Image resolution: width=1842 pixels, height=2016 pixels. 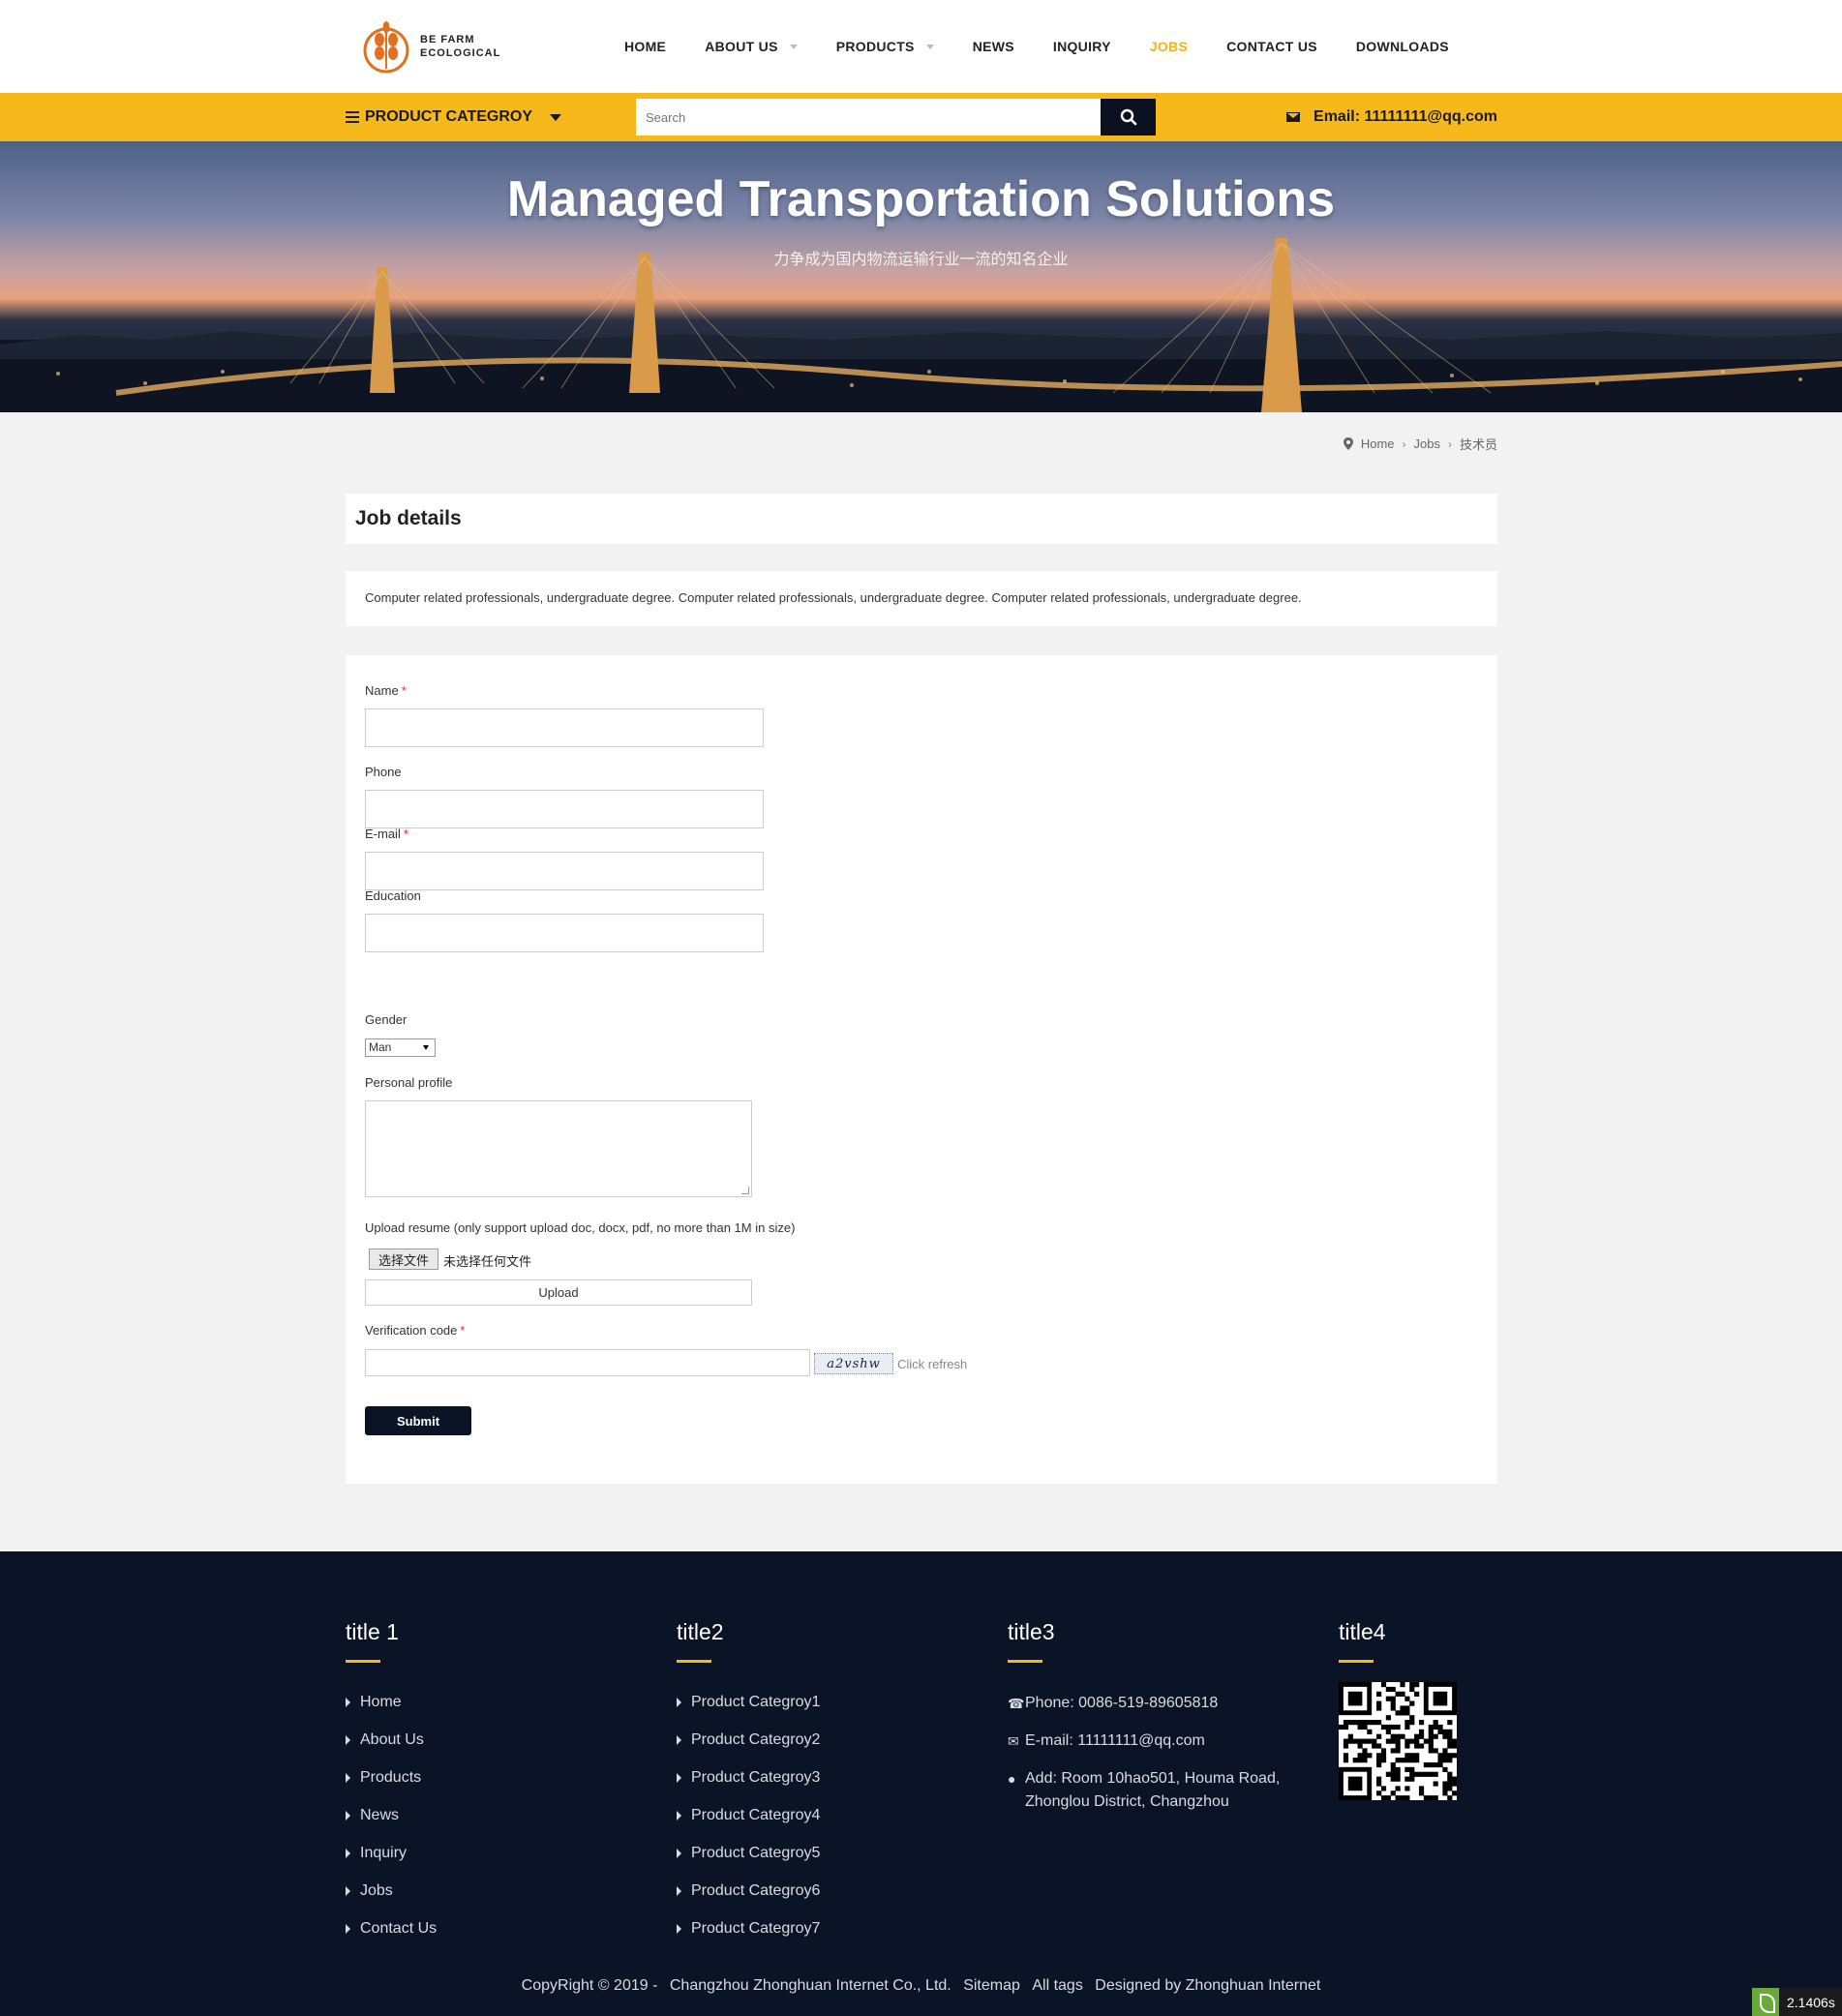 I want to click on footer-col-4-title: title4, so click(x=1362, y=1631).